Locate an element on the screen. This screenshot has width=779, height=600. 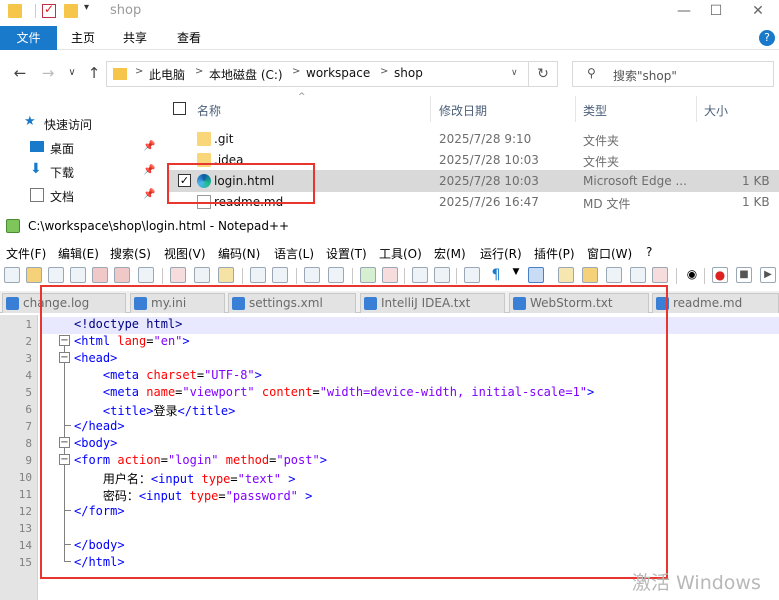
close-file-icon is located at coordinates (100, 275).